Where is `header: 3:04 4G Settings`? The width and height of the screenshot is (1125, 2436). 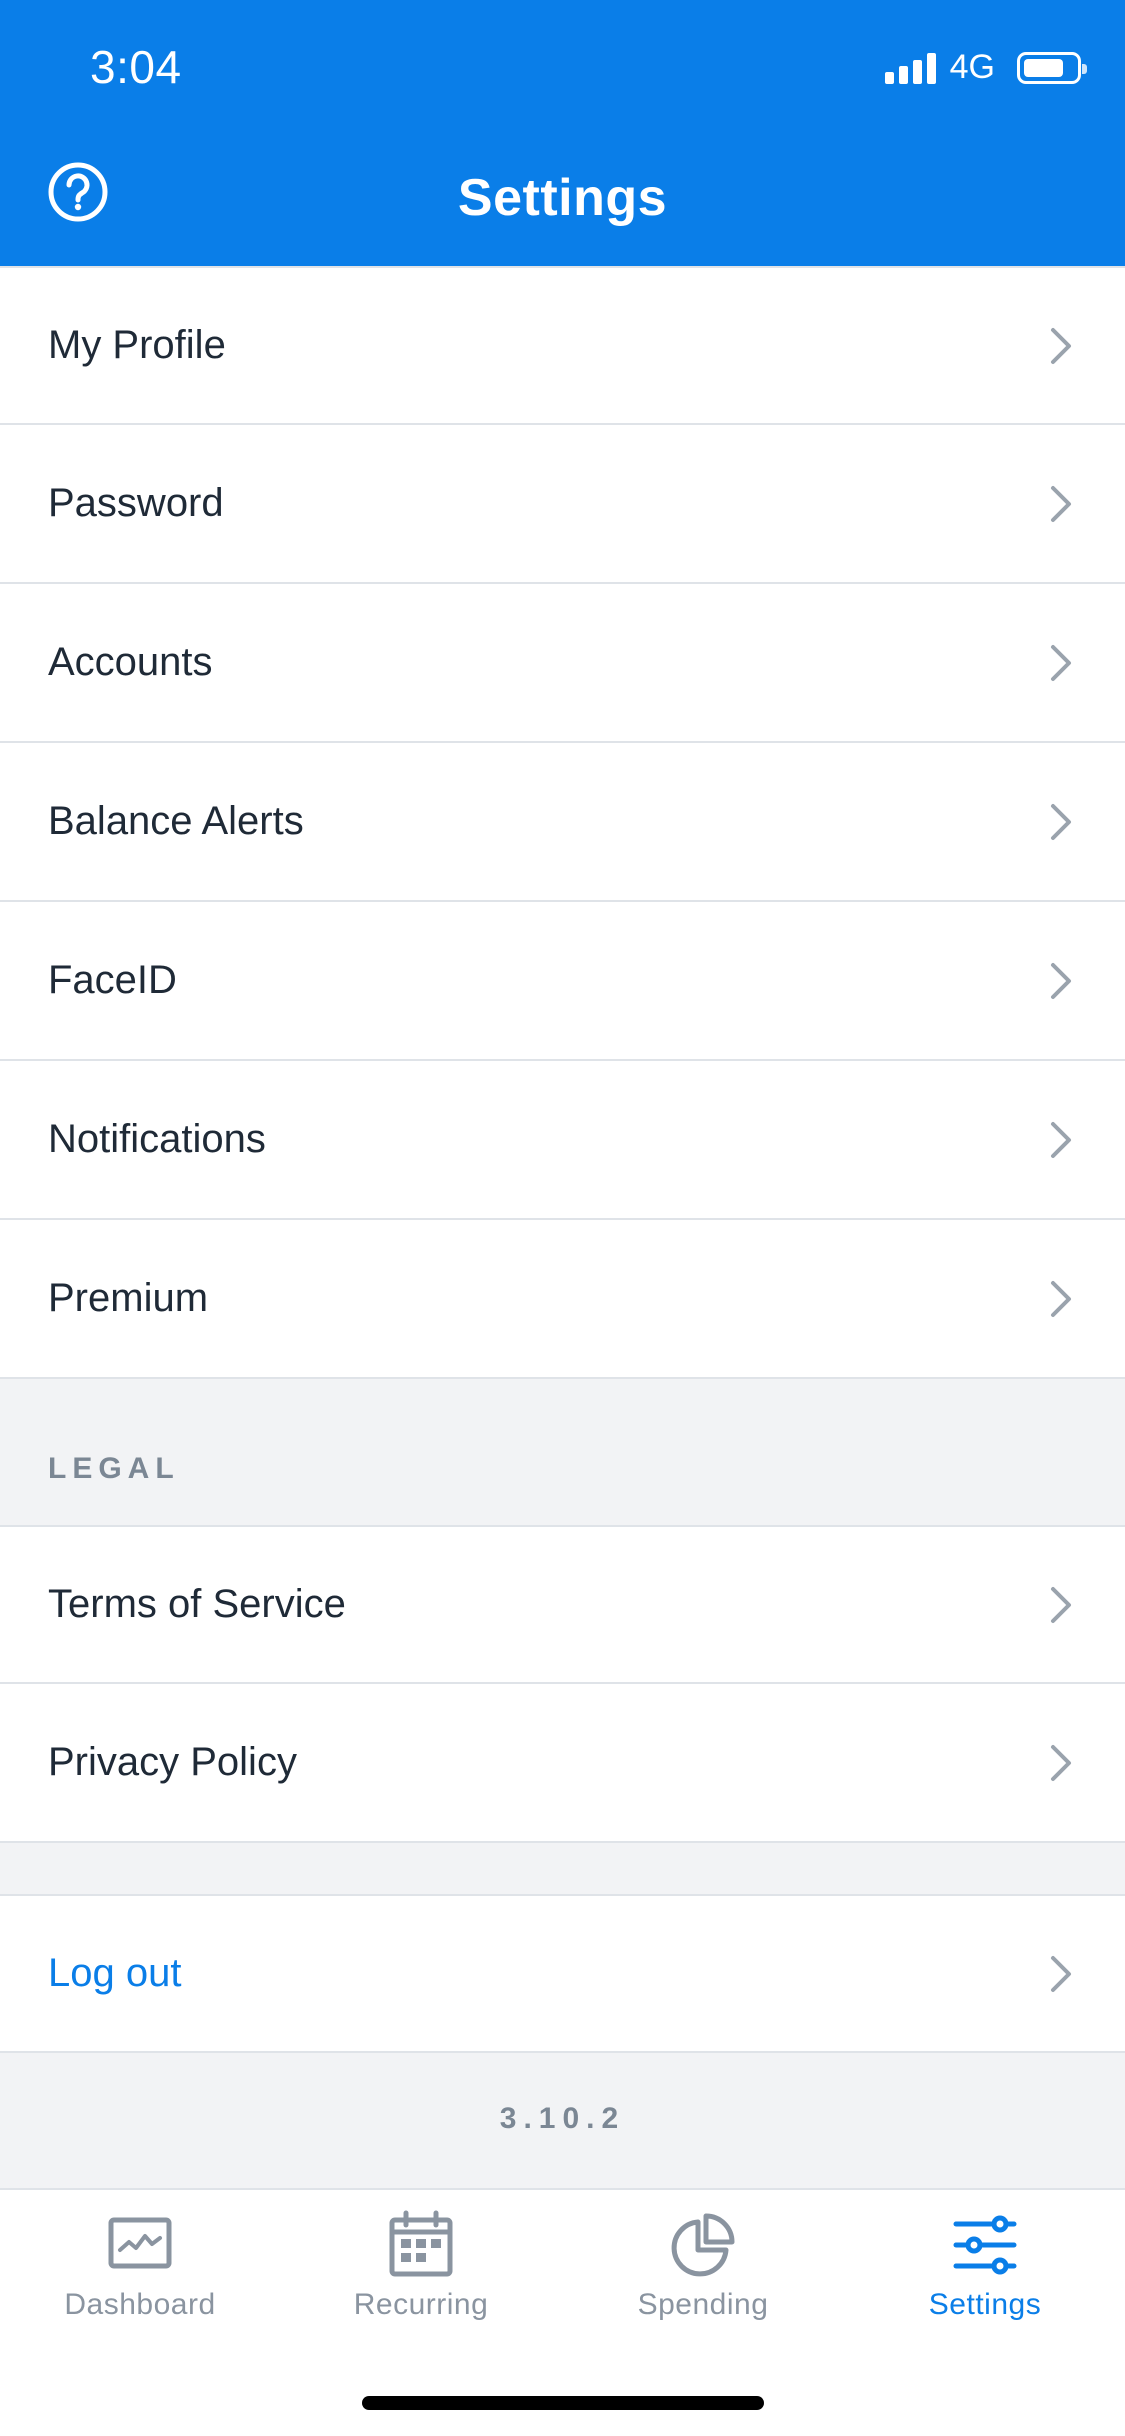
header: 3:04 4G Settings is located at coordinates (562, 133).